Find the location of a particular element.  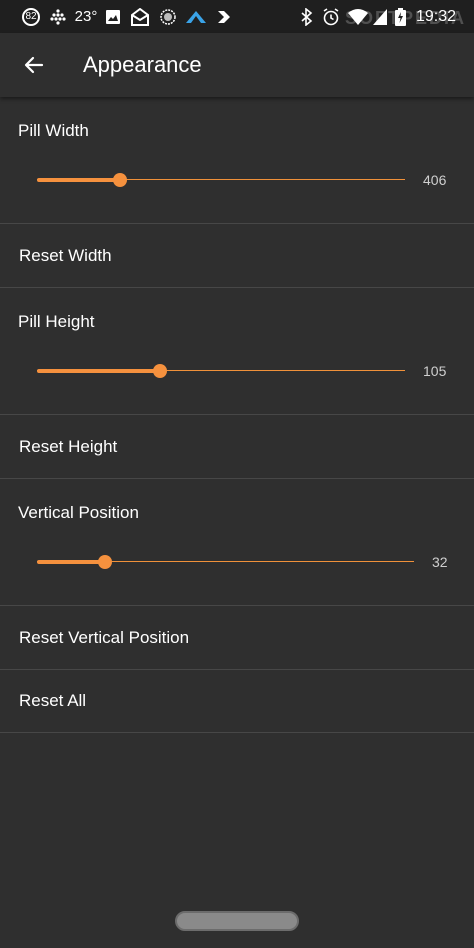

notification-badge: 82 is located at coordinates (31, 16).